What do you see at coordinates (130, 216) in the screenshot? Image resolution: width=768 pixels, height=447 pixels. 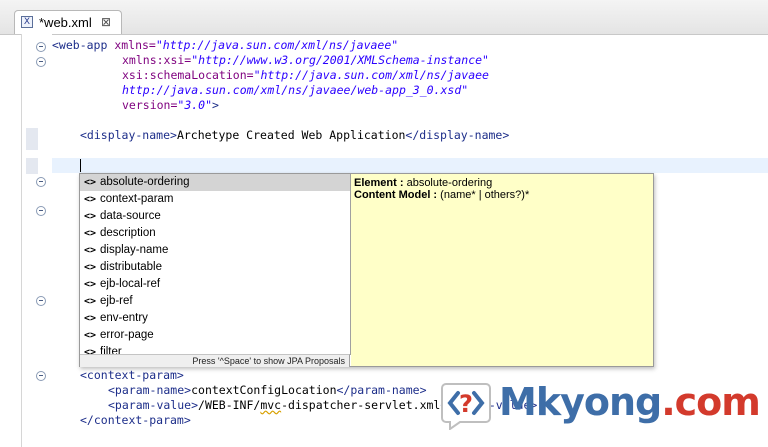 I see `proposal-label: data-source` at bounding box center [130, 216].